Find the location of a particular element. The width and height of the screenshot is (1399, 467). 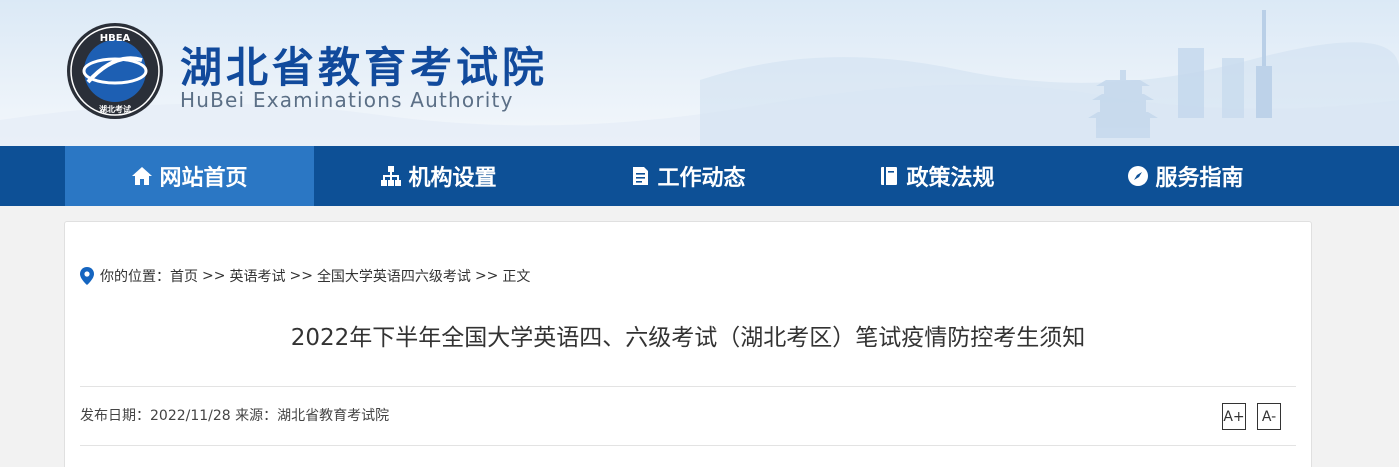

site-subtitle: HuBei Examinations Authority is located at coordinates (347, 100).